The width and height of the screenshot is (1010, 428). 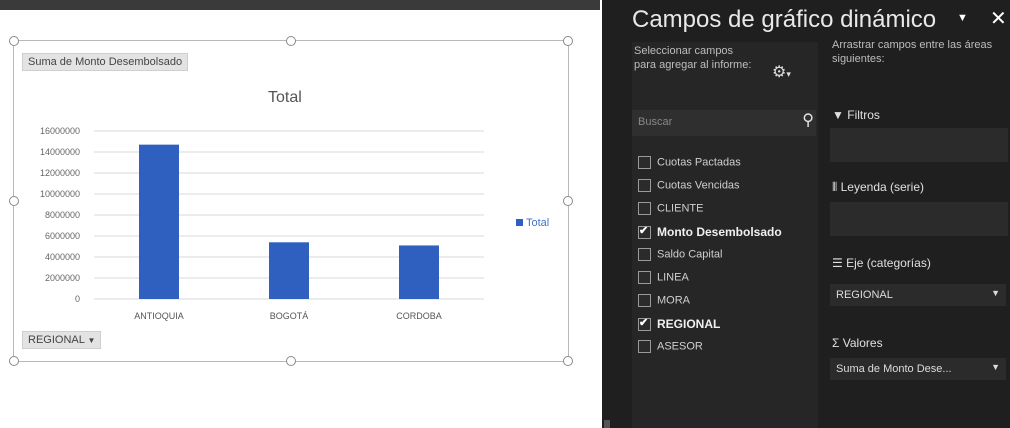 What do you see at coordinates (724, 123) in the screenshot?
I see `search-field: Buscar ⚲` at bounding box center [724, 123].